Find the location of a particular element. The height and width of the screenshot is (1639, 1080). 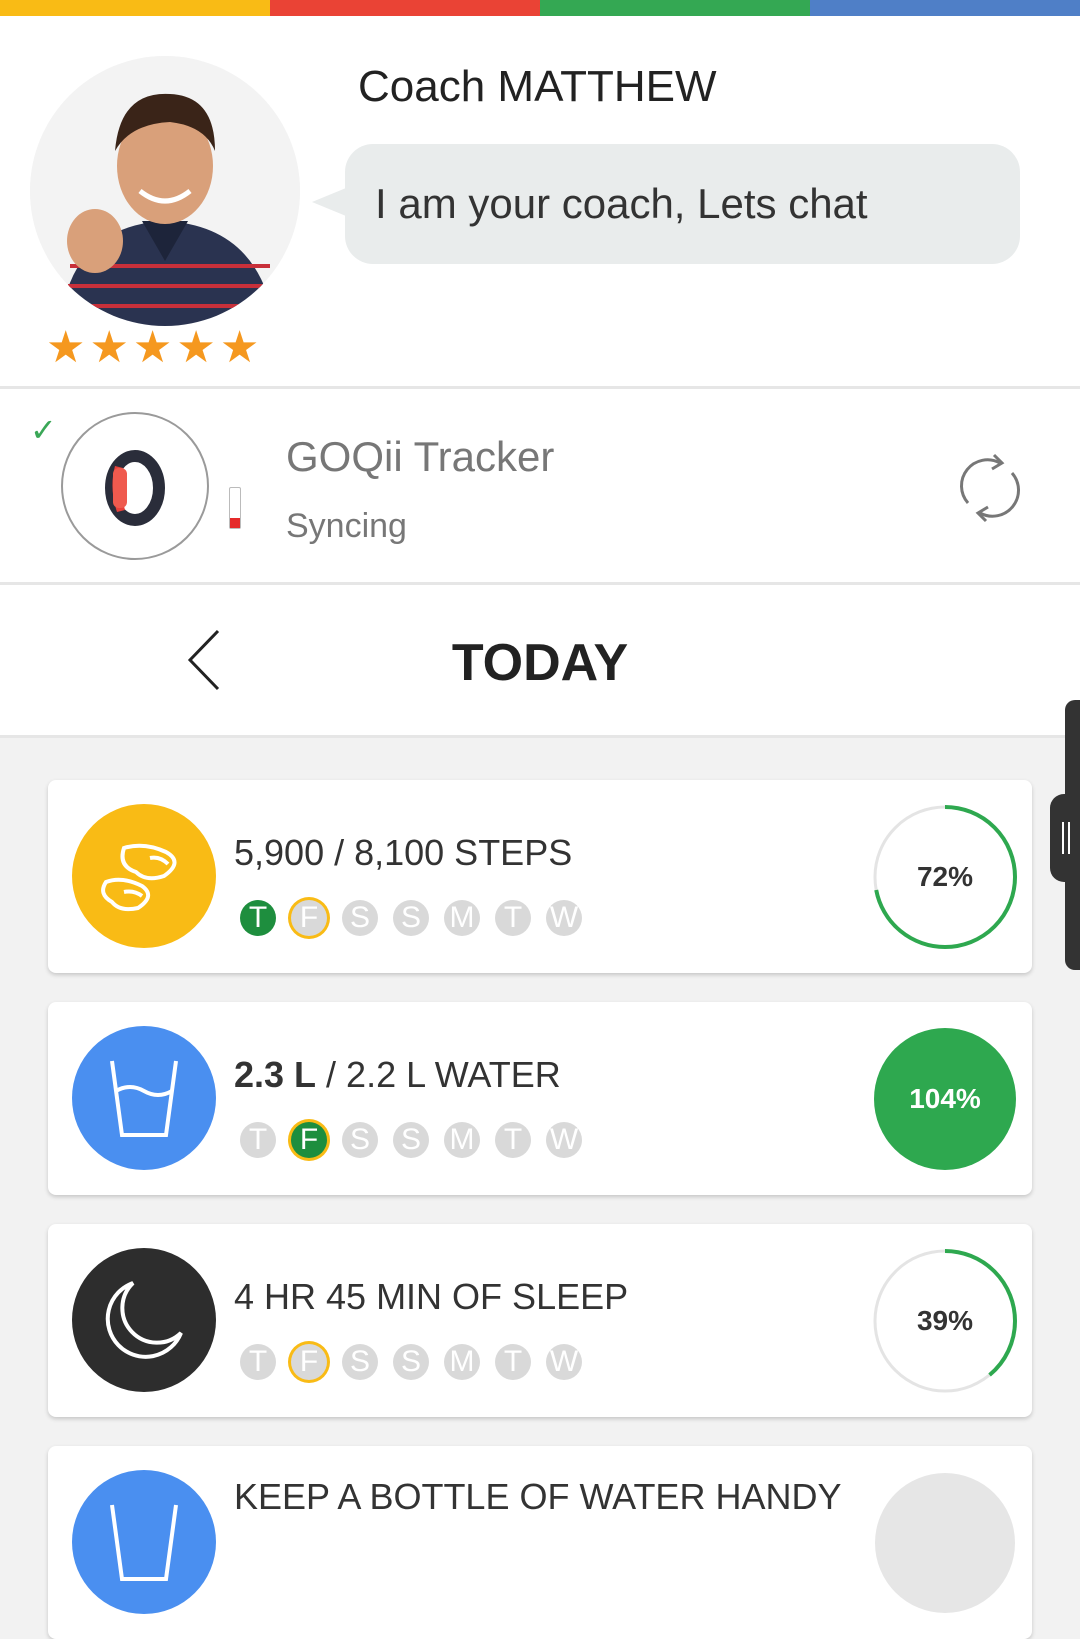

water-progress-label: 104% is located at coordinates (945, 1098).